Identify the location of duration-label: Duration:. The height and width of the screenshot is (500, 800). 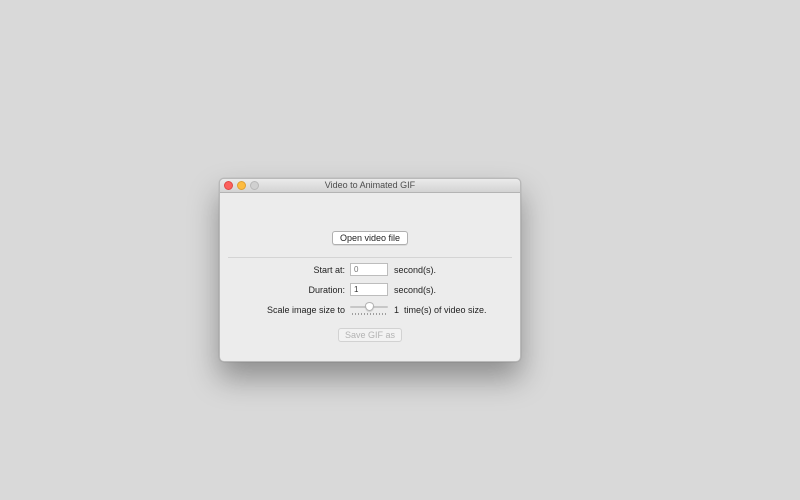
(326, 290).